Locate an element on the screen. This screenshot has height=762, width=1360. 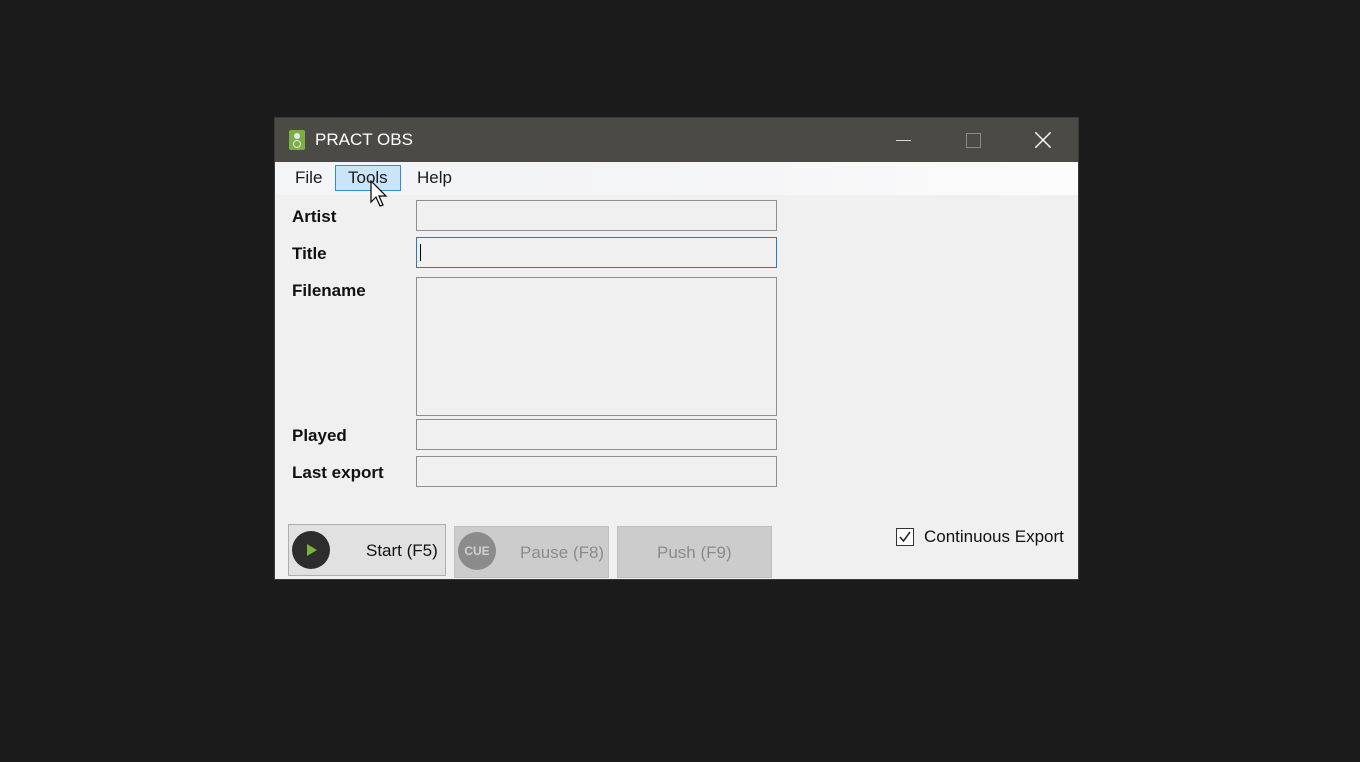
menu-help: Help is located at coordinates (434, 178).